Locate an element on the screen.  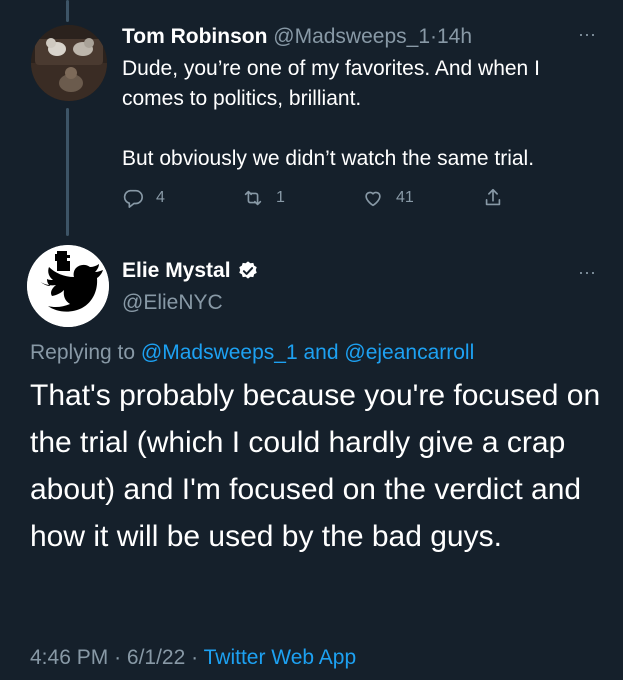
black-fist-bird-logo-icon is located at coordinates (68, 286).